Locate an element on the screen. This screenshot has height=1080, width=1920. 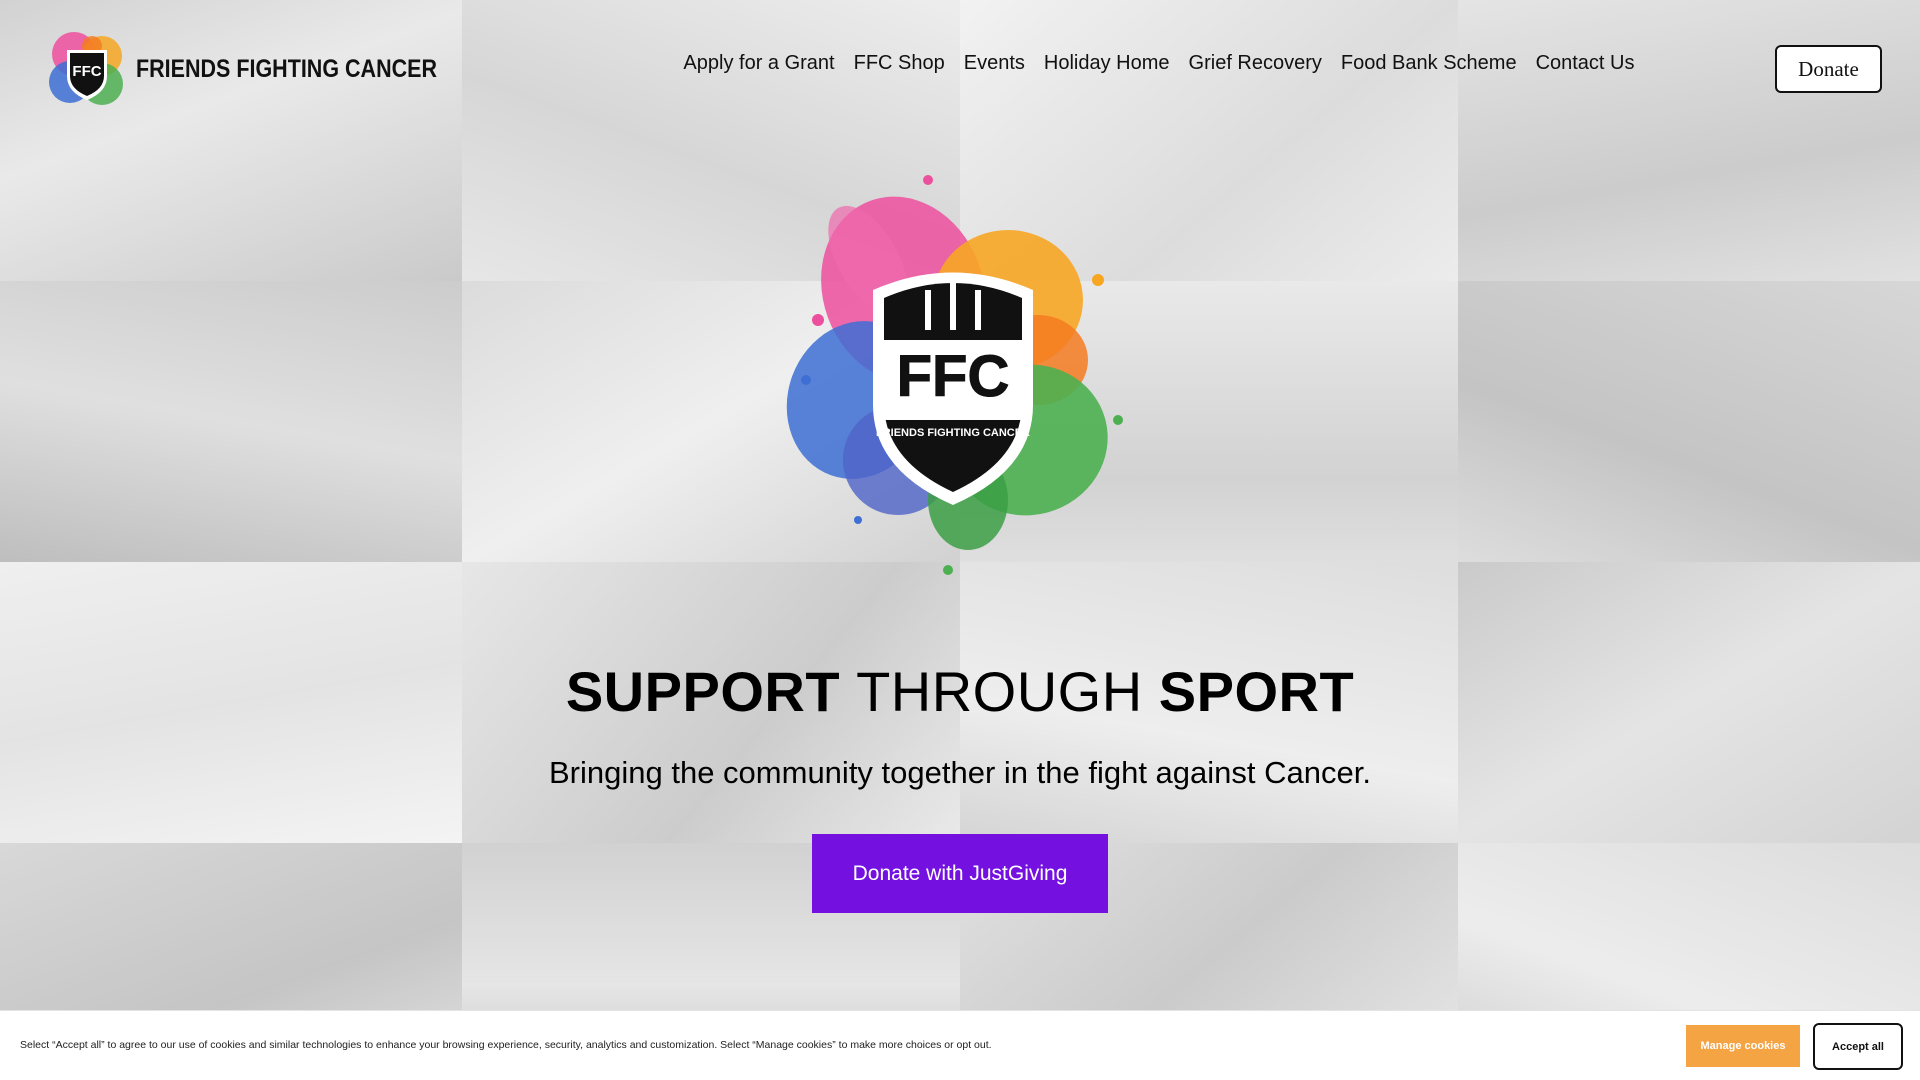
ffc-logo-icon: FFC is located at coordinates (86, 68).